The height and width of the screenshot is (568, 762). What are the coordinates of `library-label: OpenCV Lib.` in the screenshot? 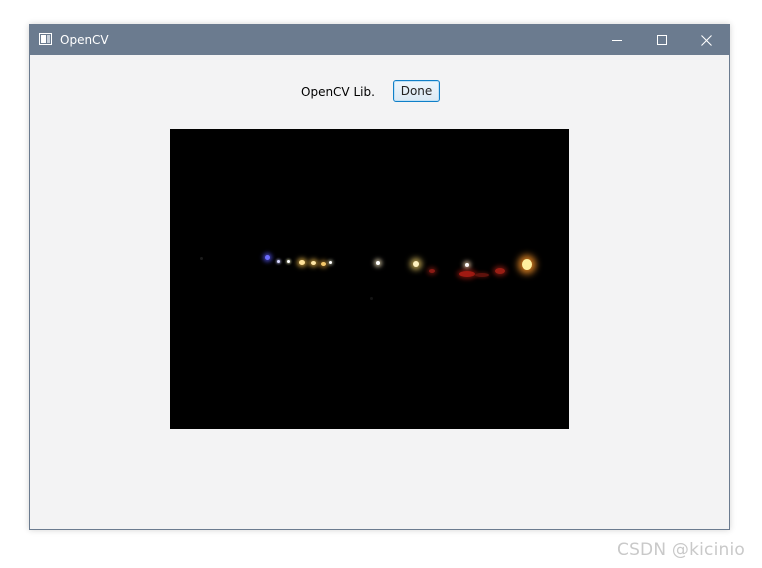 It's located at (338, 92).